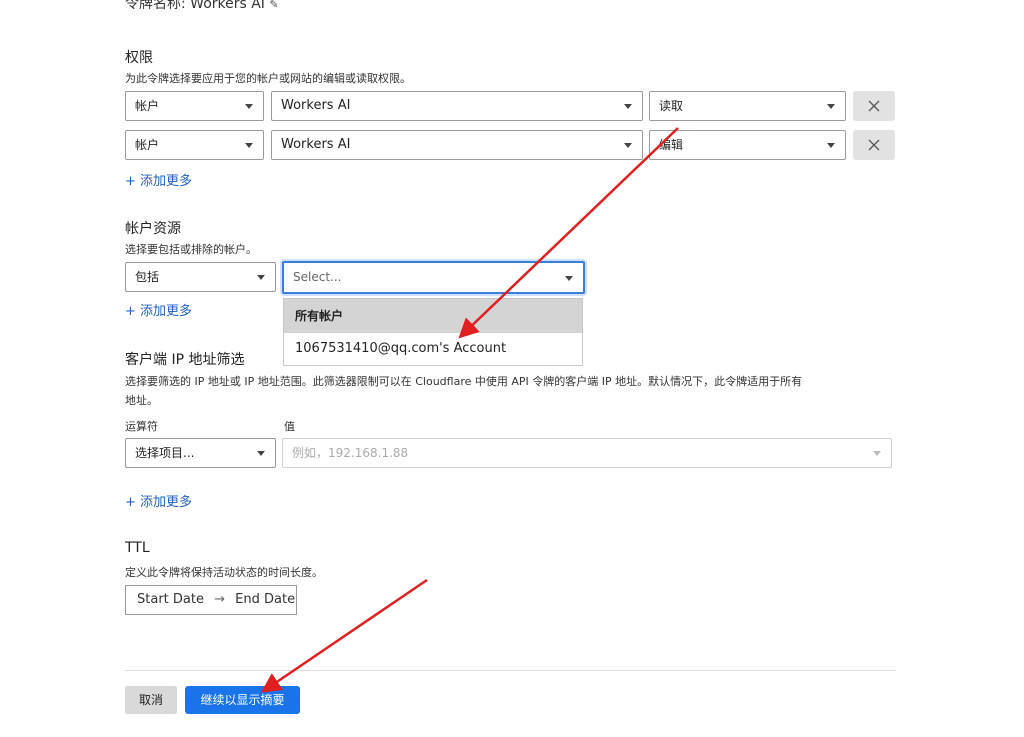 The height and width of the screenshot is (737, 1024). Describe the element at coordinates (185, 360) in the screenshot. I see `ip-filter-title: 客户端 IP 地址筛选` at that location.